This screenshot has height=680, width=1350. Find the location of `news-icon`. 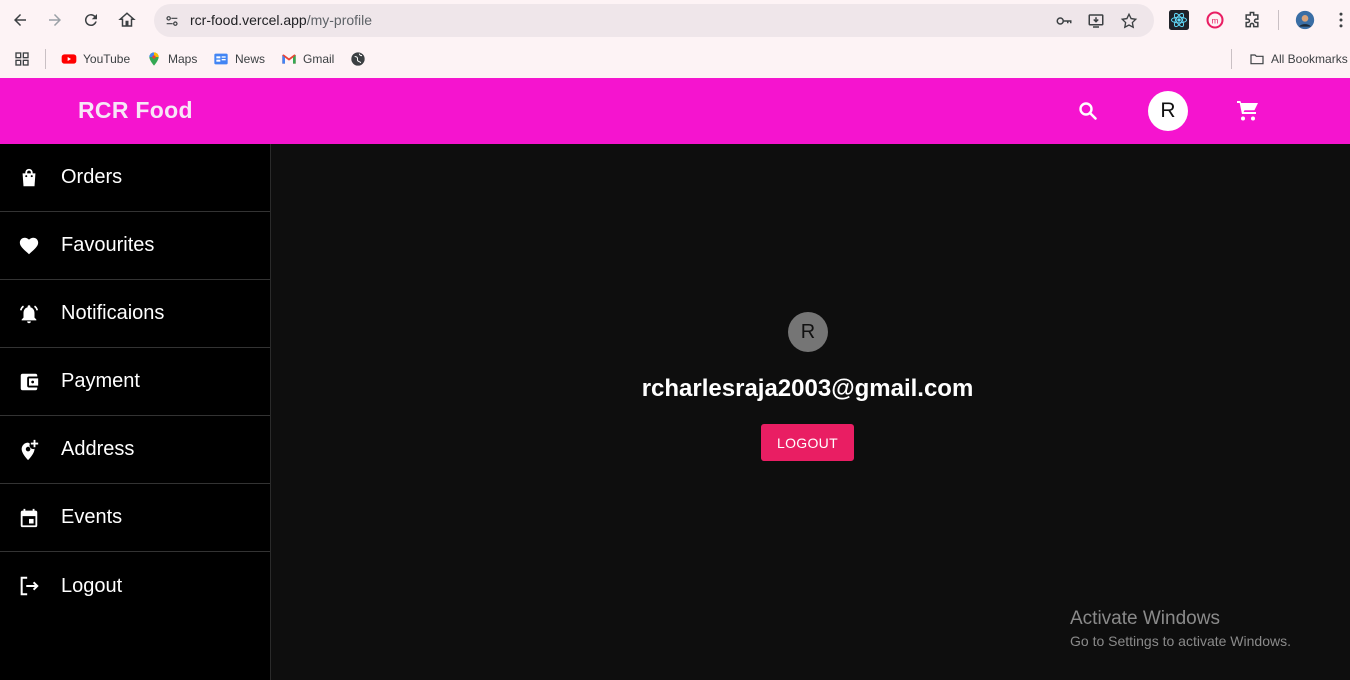

news-icon is located at coordinates (221, 59).